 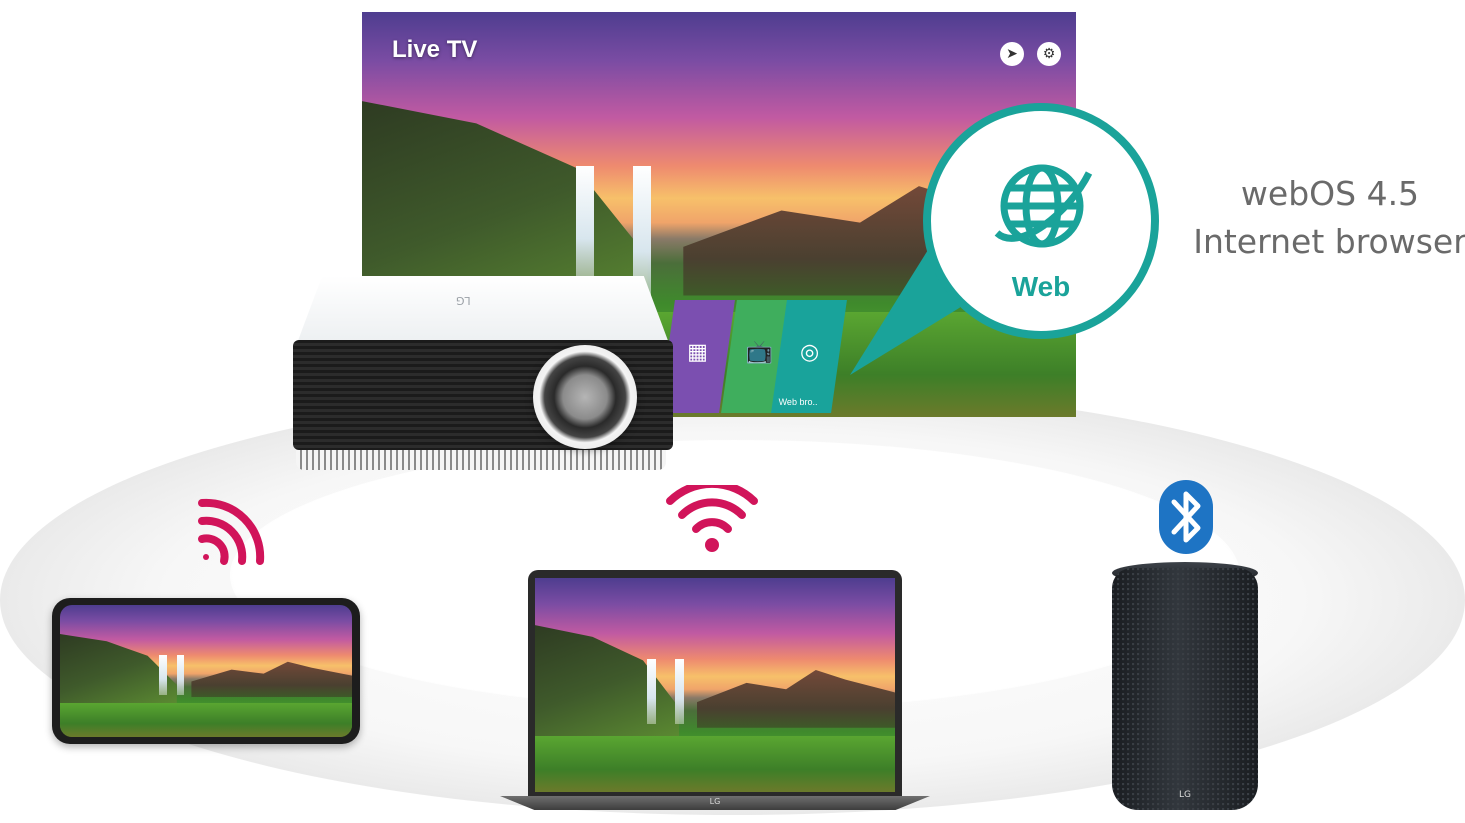 What do you see at coordinates (463, 300) in the screenshot?
I see `projector-logo: LG` at bounding box center [463, 300].